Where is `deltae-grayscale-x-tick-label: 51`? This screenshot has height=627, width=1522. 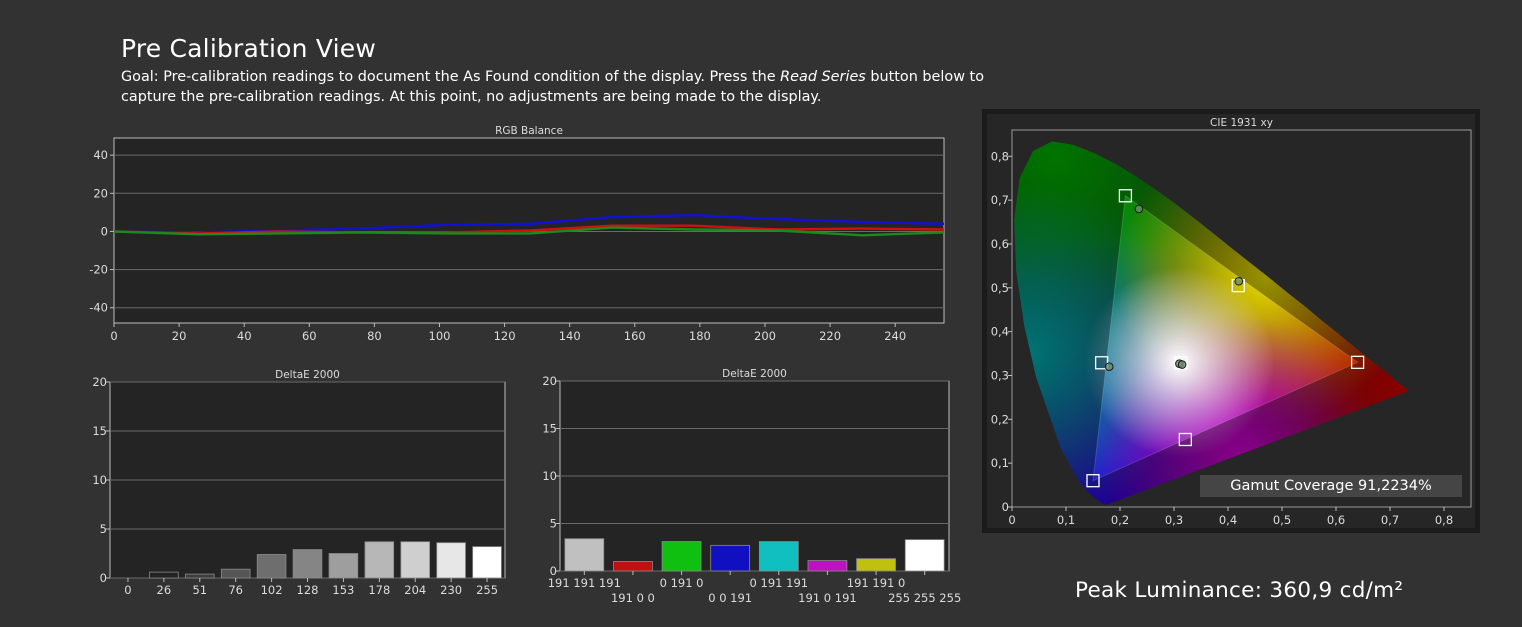
deltae-grayscale-x-tick-label: 51 is located at coordinates (199, 590).